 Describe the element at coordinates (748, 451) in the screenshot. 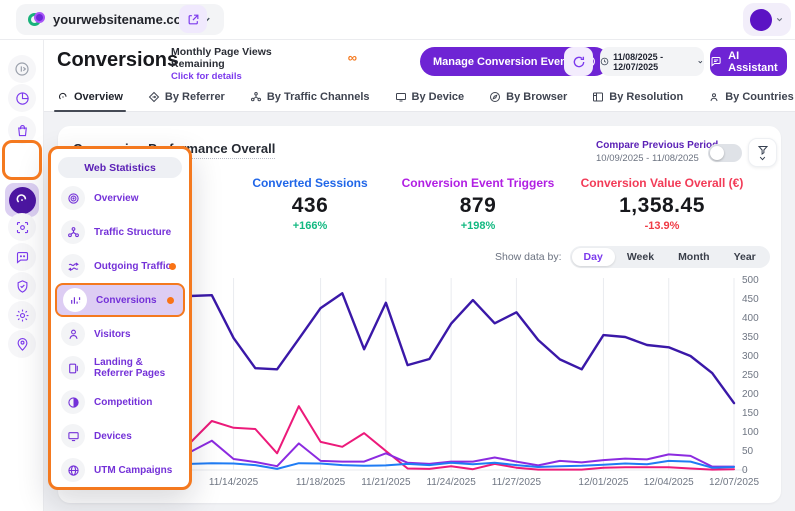

I see `svg-text: 50` at that location.